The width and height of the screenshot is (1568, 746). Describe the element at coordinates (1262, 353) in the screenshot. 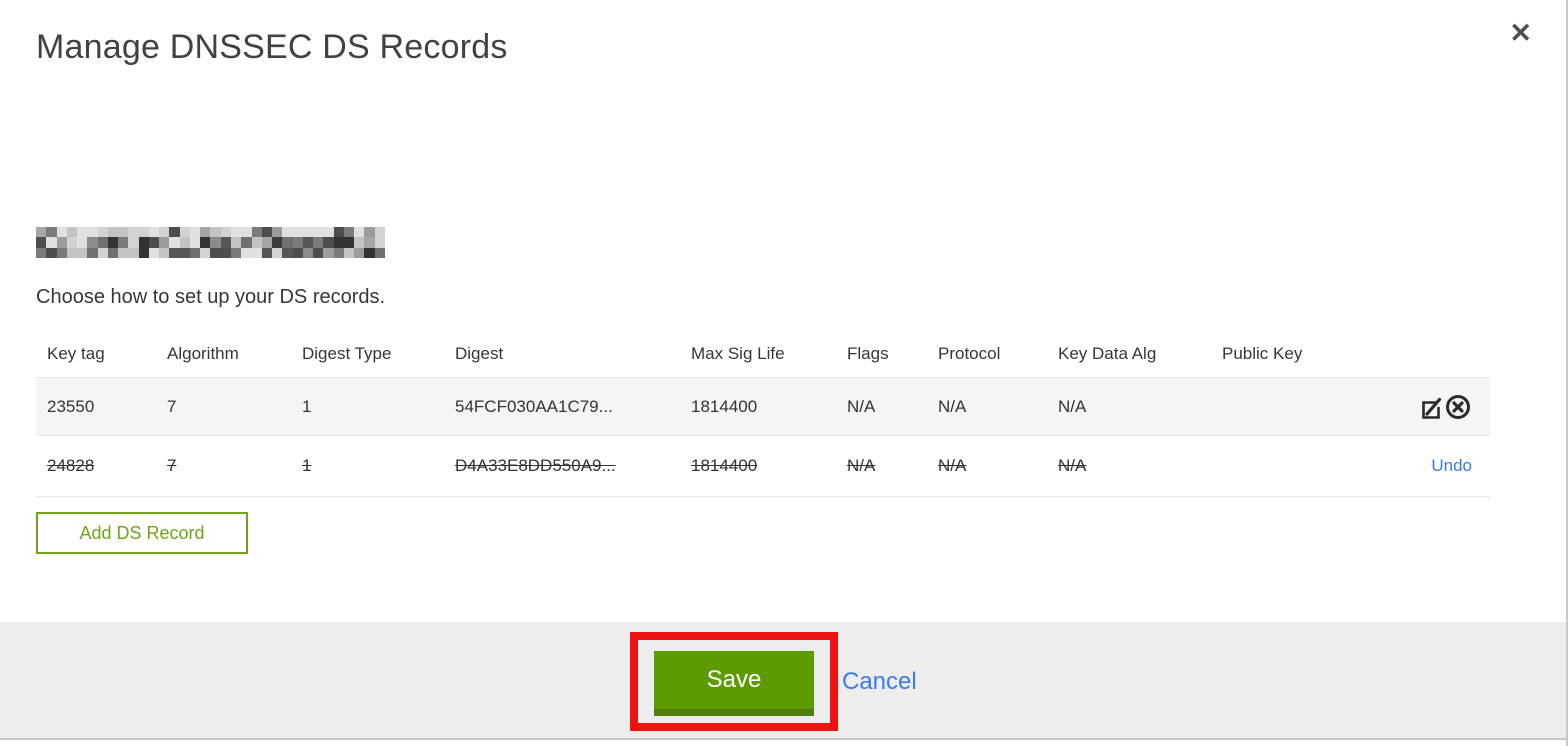

I see `column-header-public-key: Public Key` at that location.